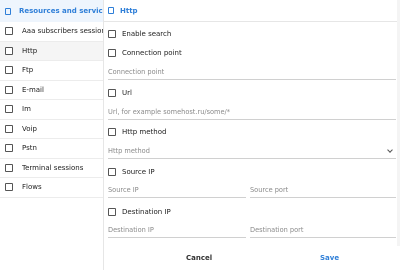 Image resolution: width=400 pixels, height=270 pixels. I want to click on cancel-button: Cancel, so click(199, 258).